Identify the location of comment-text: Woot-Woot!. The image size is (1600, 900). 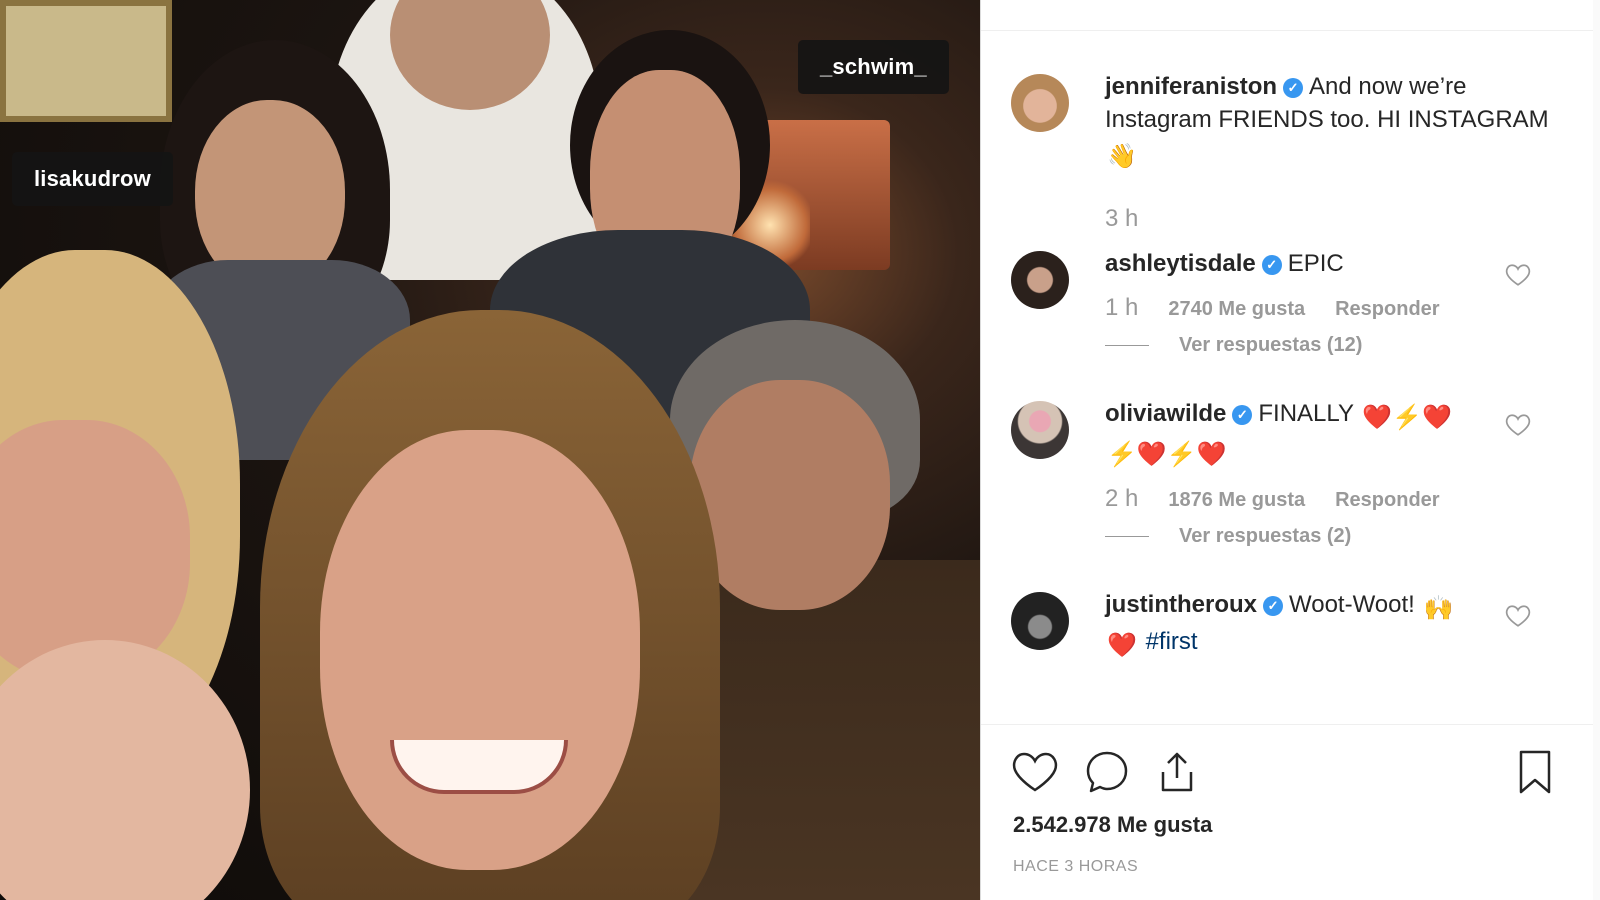
(1352, 604).